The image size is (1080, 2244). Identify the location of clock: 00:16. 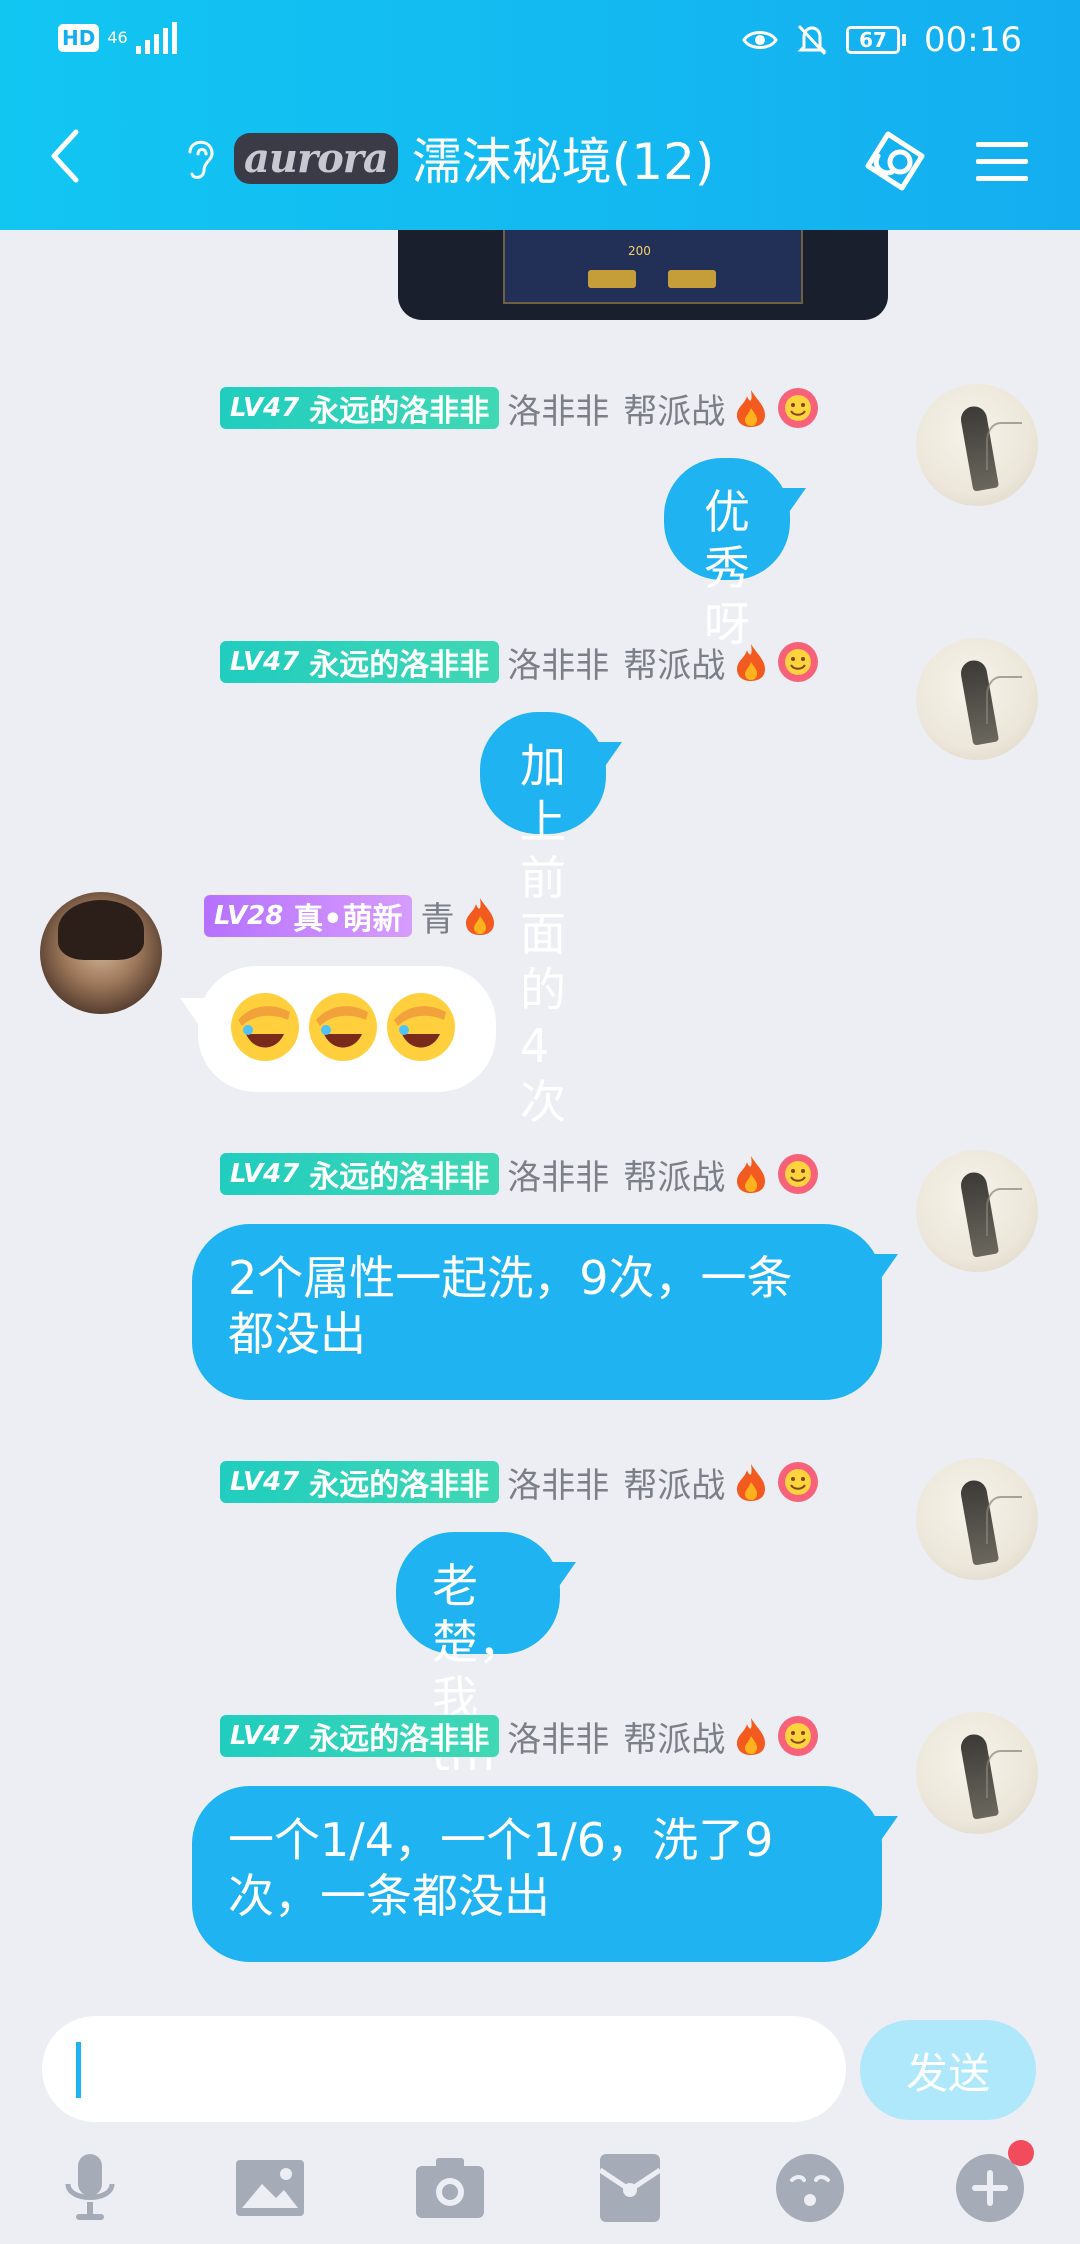
(973, 40).